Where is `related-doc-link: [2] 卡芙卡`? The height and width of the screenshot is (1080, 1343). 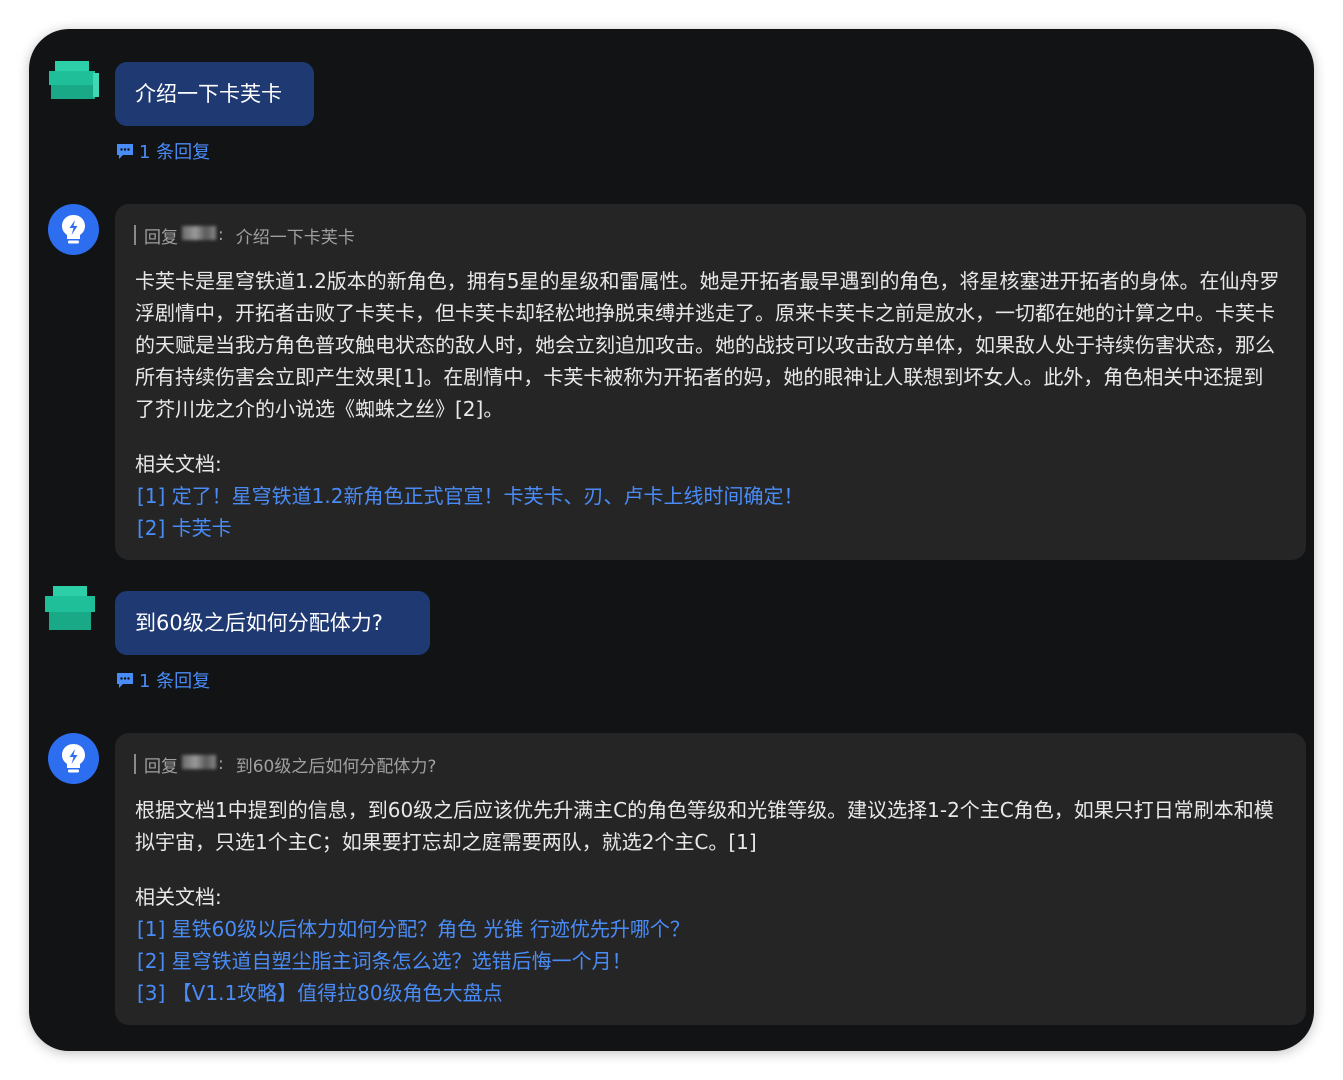
related-doc-link: [2] 卡芙卡 is located at coordinates (184, 528).